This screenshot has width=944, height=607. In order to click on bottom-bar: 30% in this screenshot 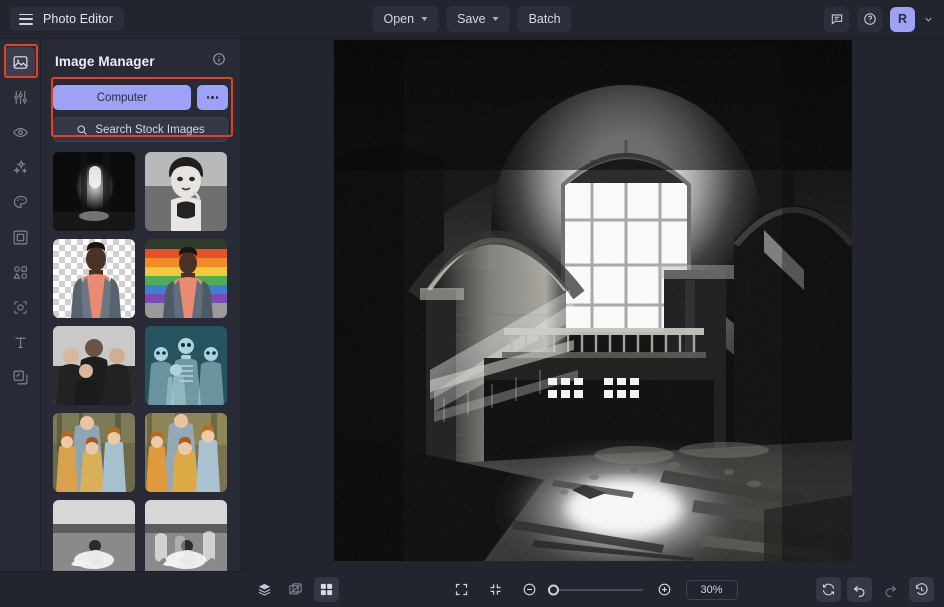, I will do `click(472, 589)`.